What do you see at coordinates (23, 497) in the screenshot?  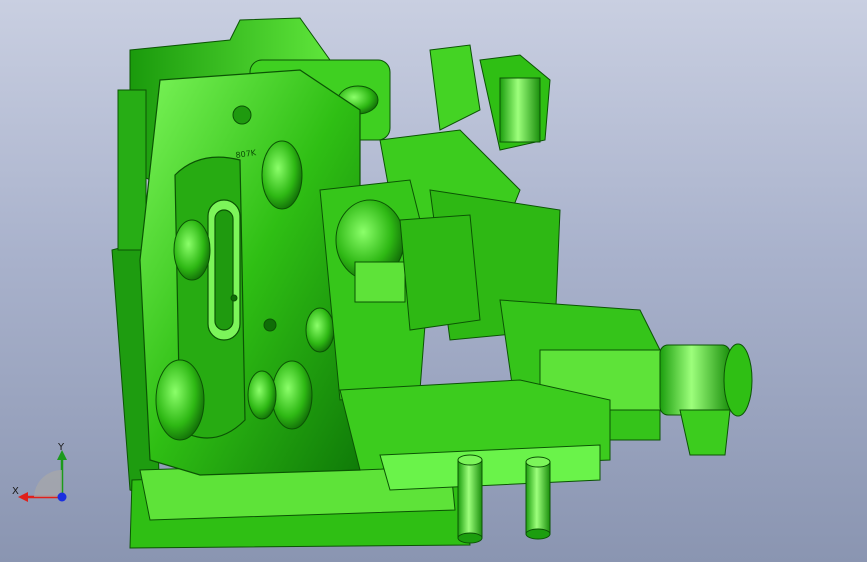 I see `x-axis-arrow` at bounding box center [23, 497].